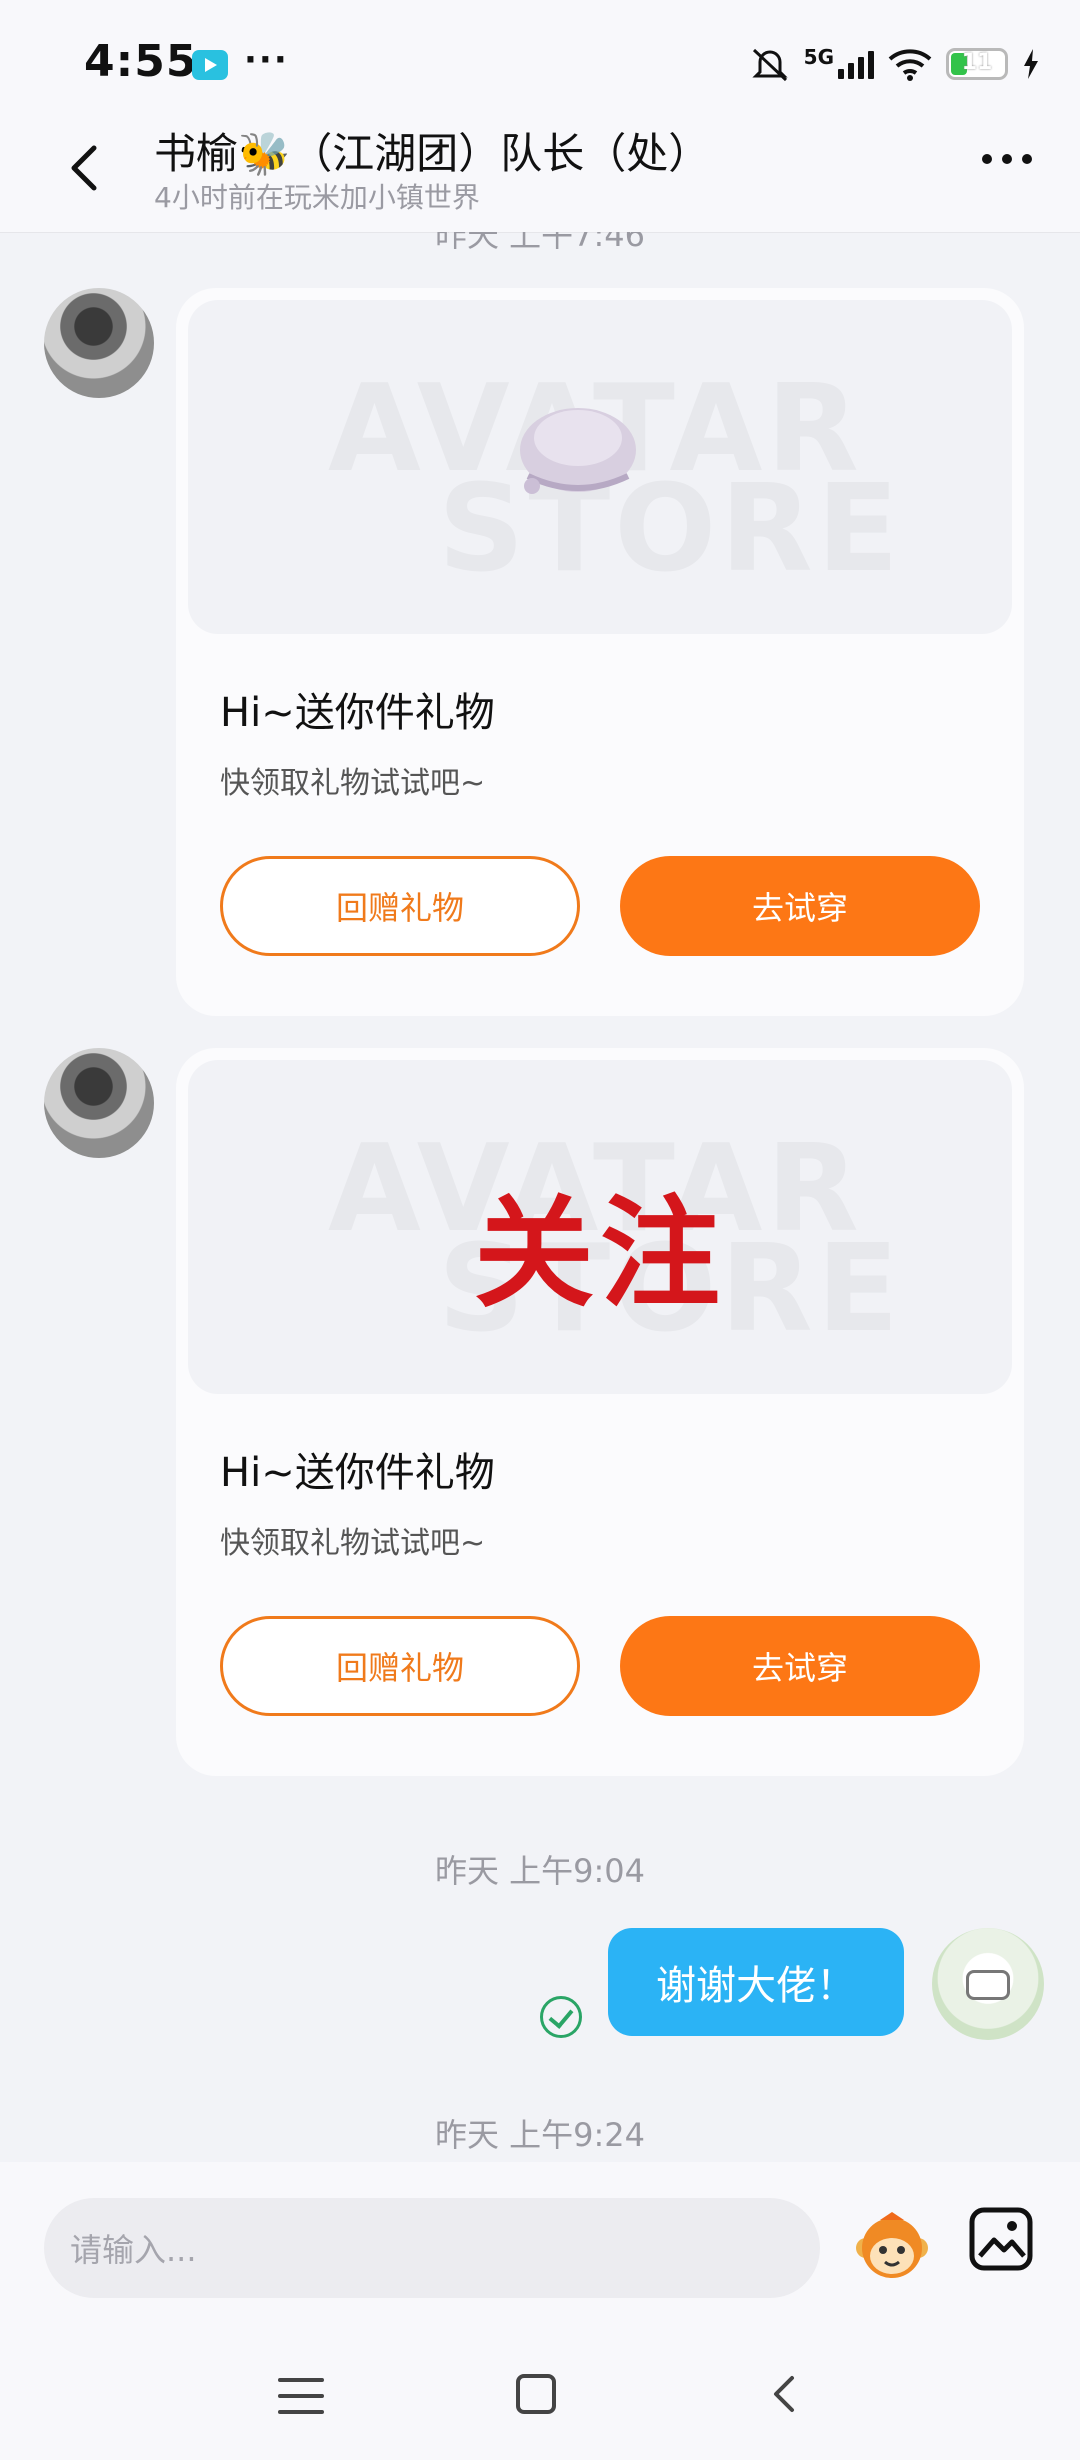 The height and width of the screenshot is (2460, 1080). Describe the element at coordinates (756, 1982) in the screenshot. I see `my-message-bubble: 谢谢大佬！` at that location.